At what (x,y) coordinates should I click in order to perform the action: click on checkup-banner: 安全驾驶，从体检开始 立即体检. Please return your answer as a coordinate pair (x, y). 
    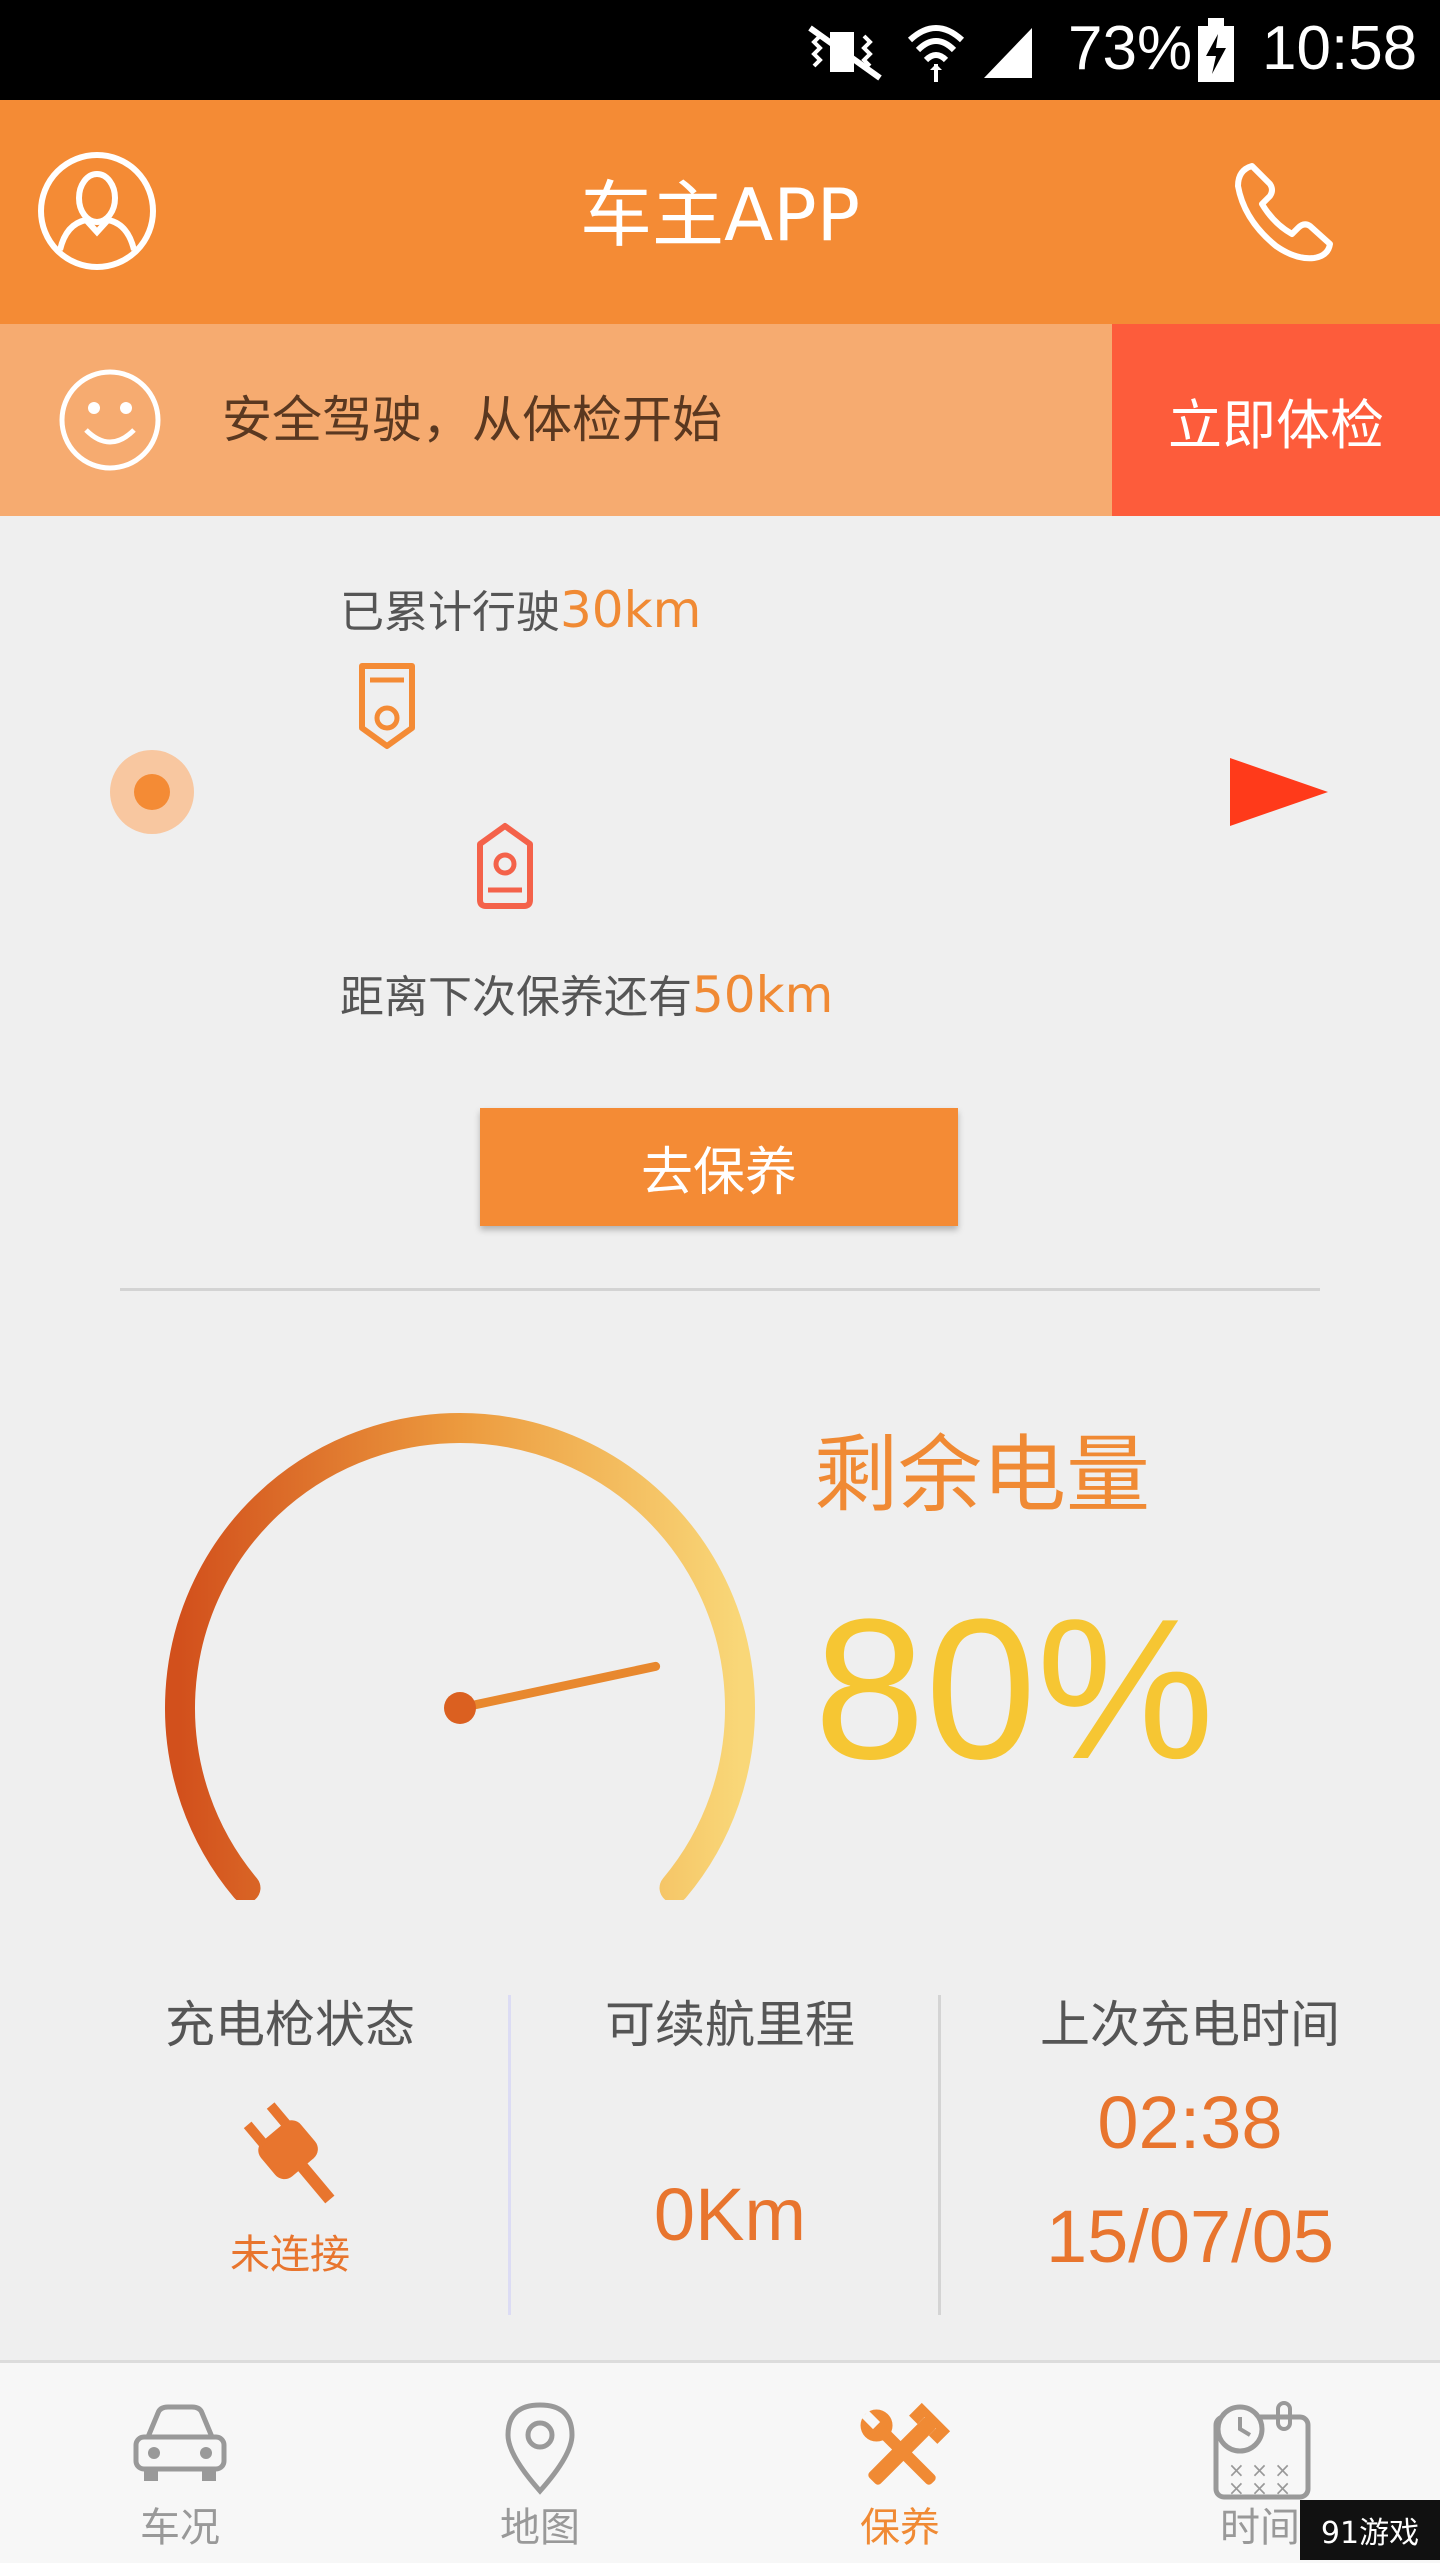
    Looking at the image, I should click on (720, 420).